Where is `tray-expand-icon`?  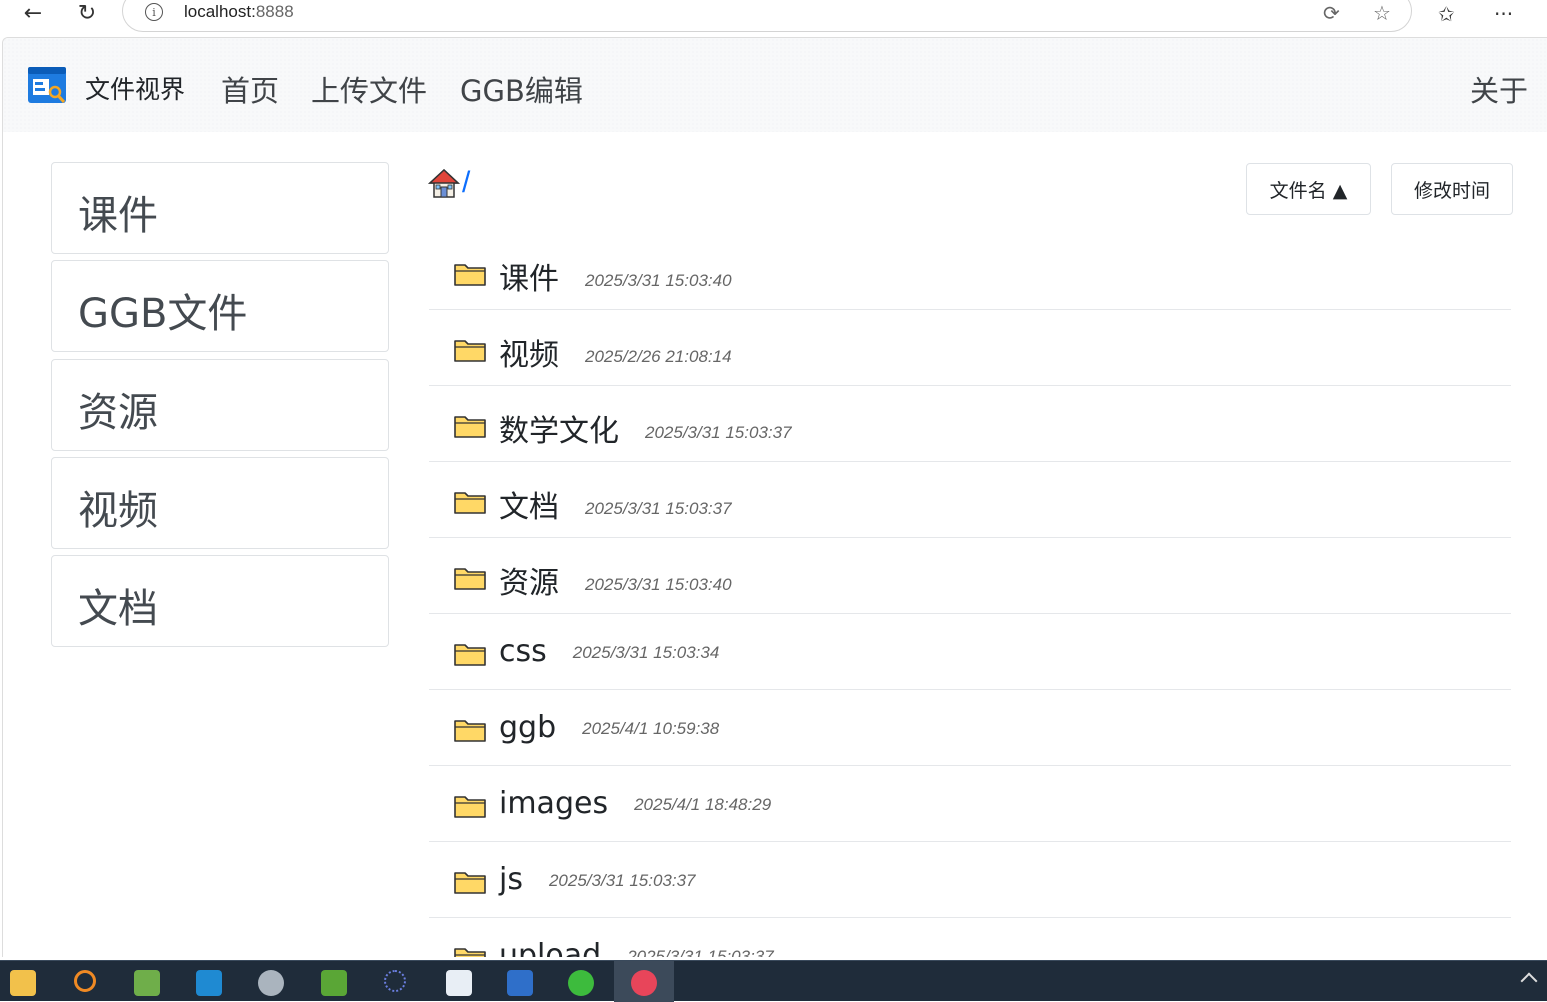 tray-expand-icon is located at coordinates (1529, 981).